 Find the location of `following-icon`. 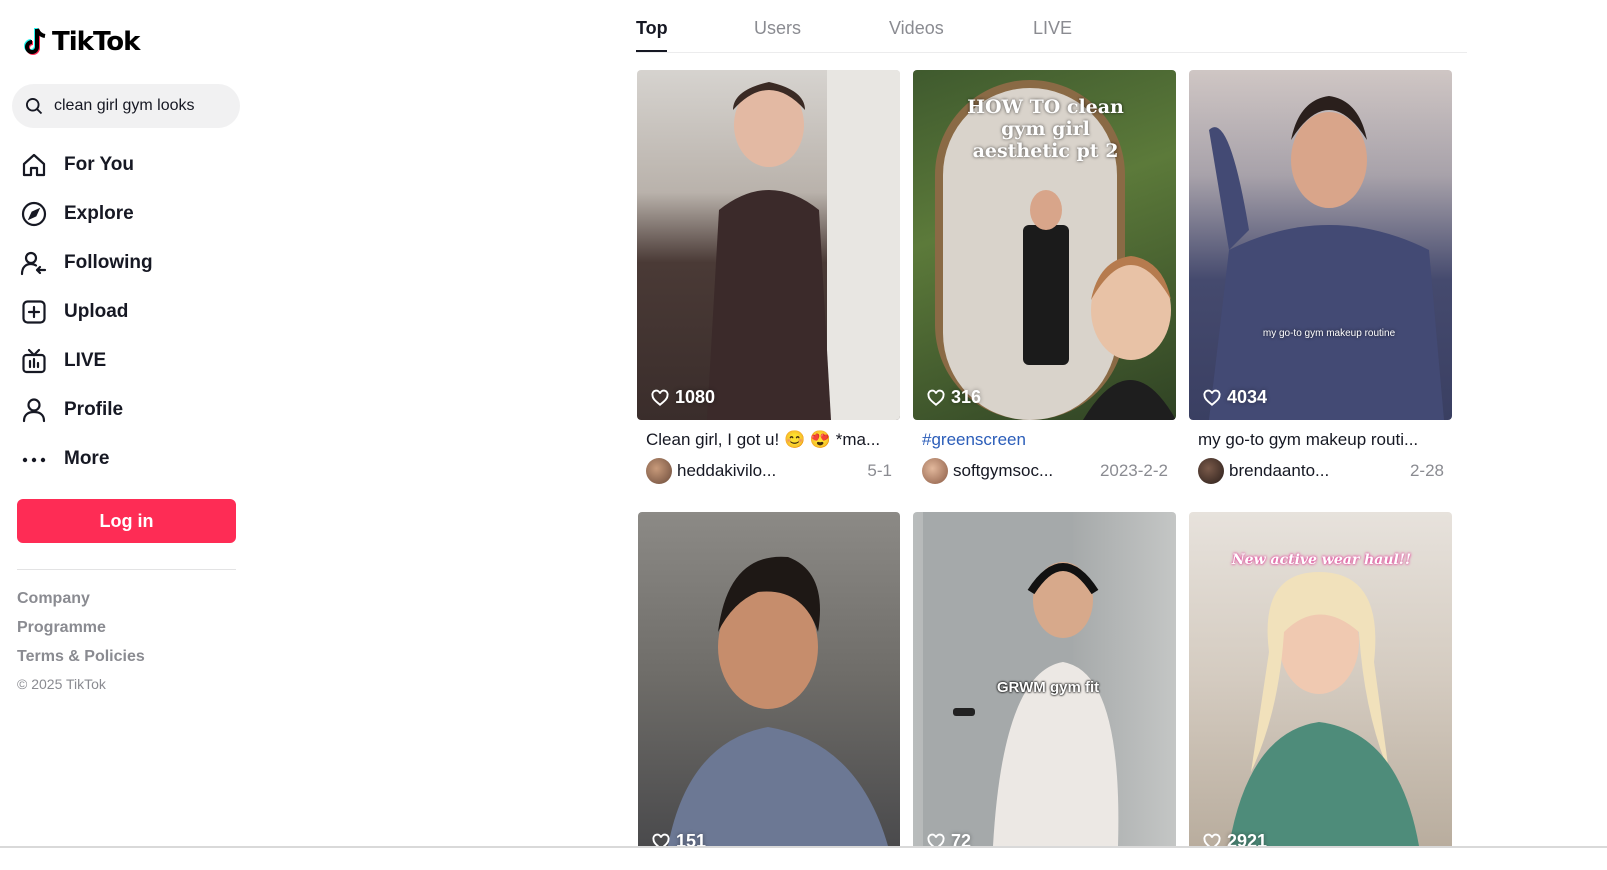

following-icon is located at coordinates (33, 263).